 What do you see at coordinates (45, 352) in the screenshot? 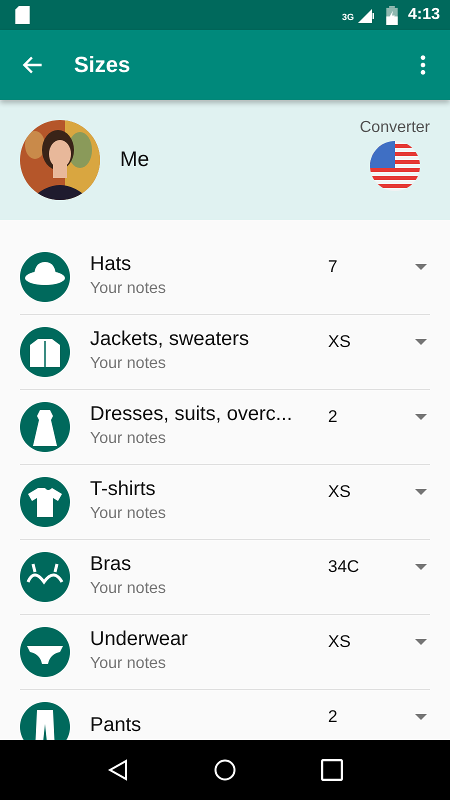
I see `jacket-icon` at bounding box center [45, 352].